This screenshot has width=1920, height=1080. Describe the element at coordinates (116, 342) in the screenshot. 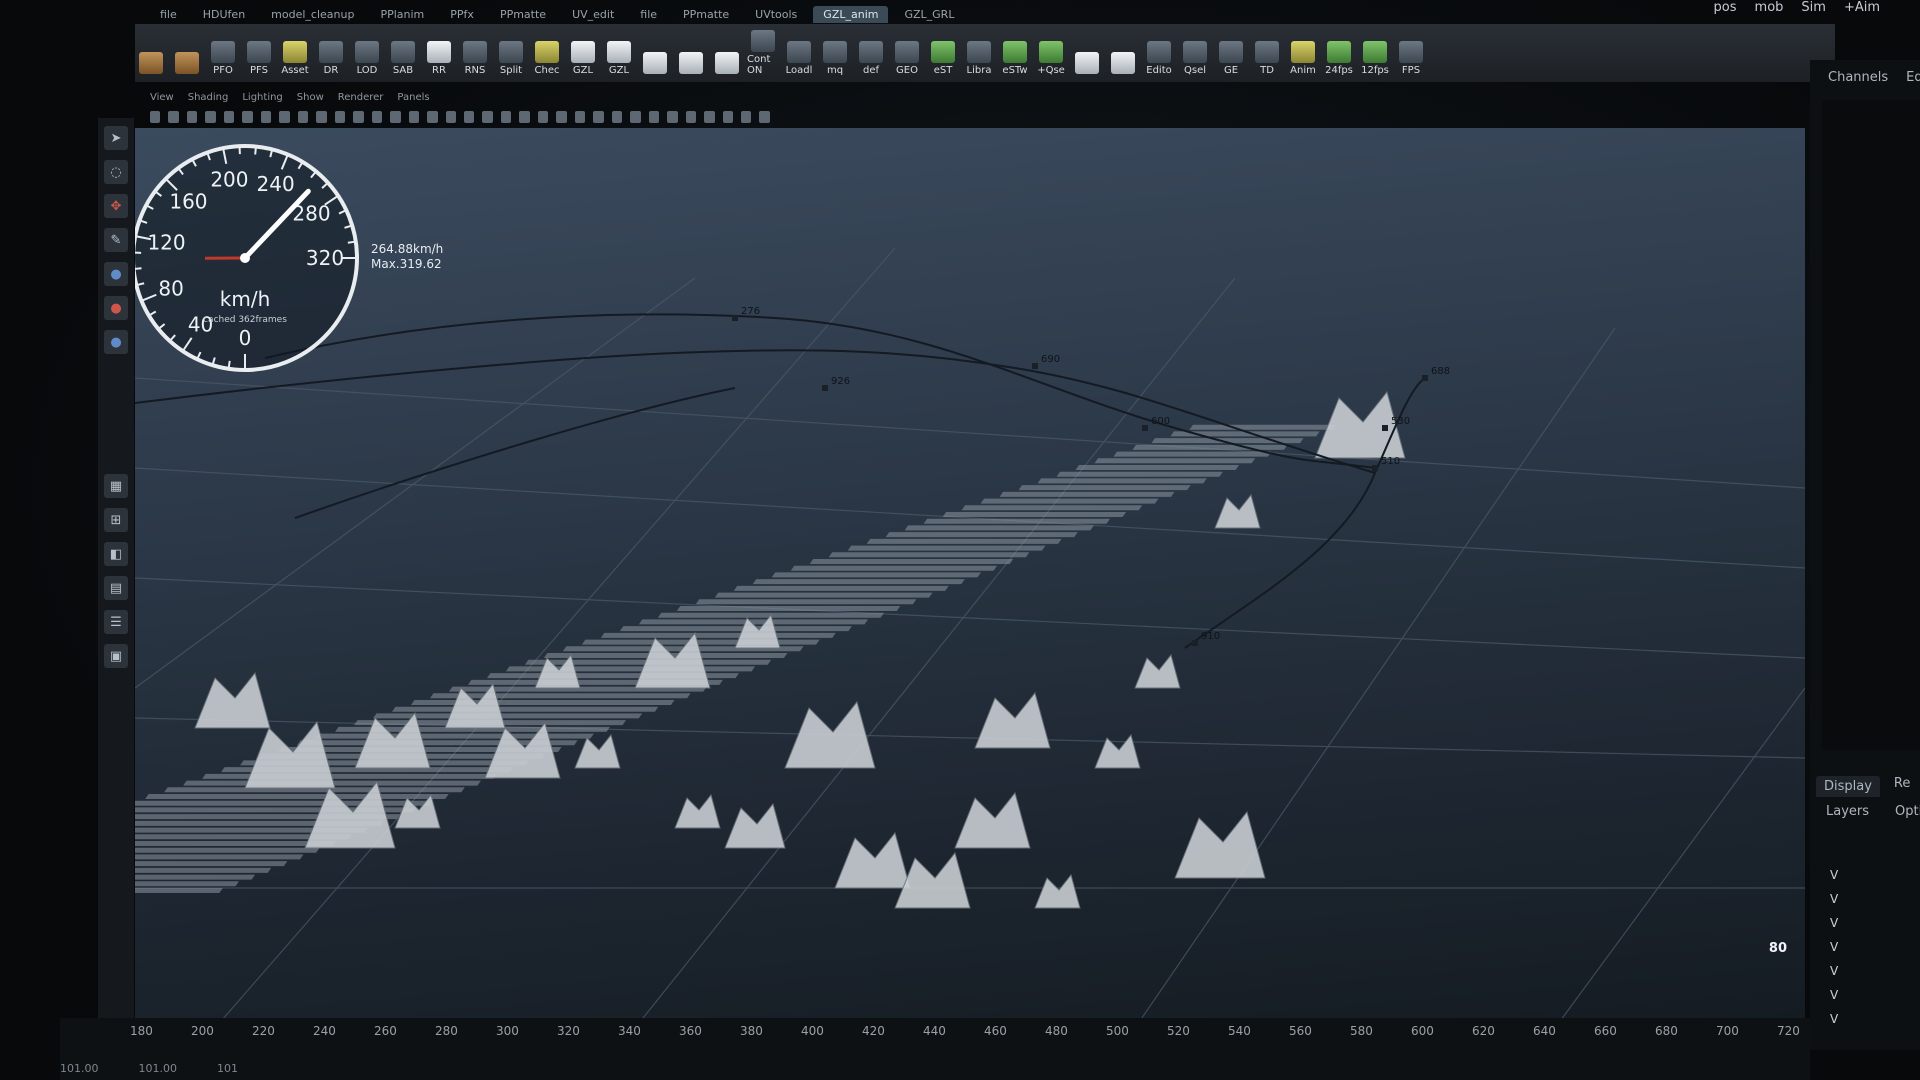

I see `manipulator-tool-icon: ●` at that location.